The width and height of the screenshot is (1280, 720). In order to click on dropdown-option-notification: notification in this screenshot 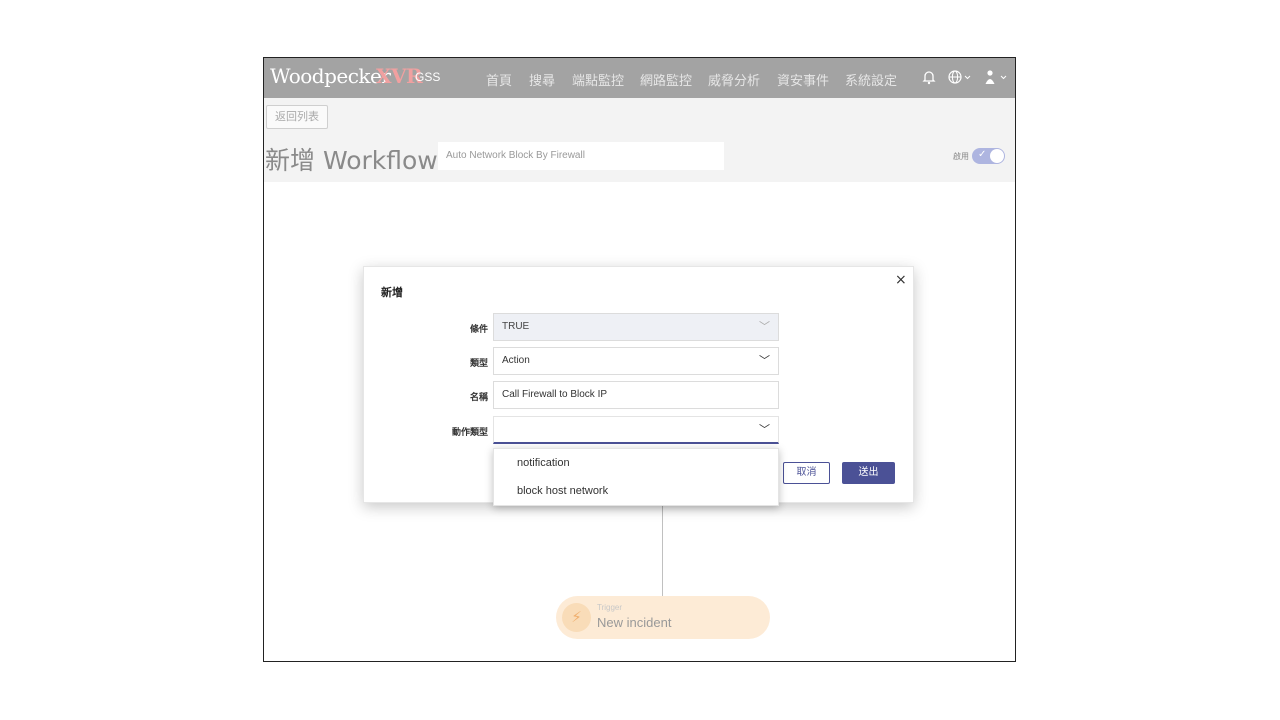, I will do `click(543, 463)`.